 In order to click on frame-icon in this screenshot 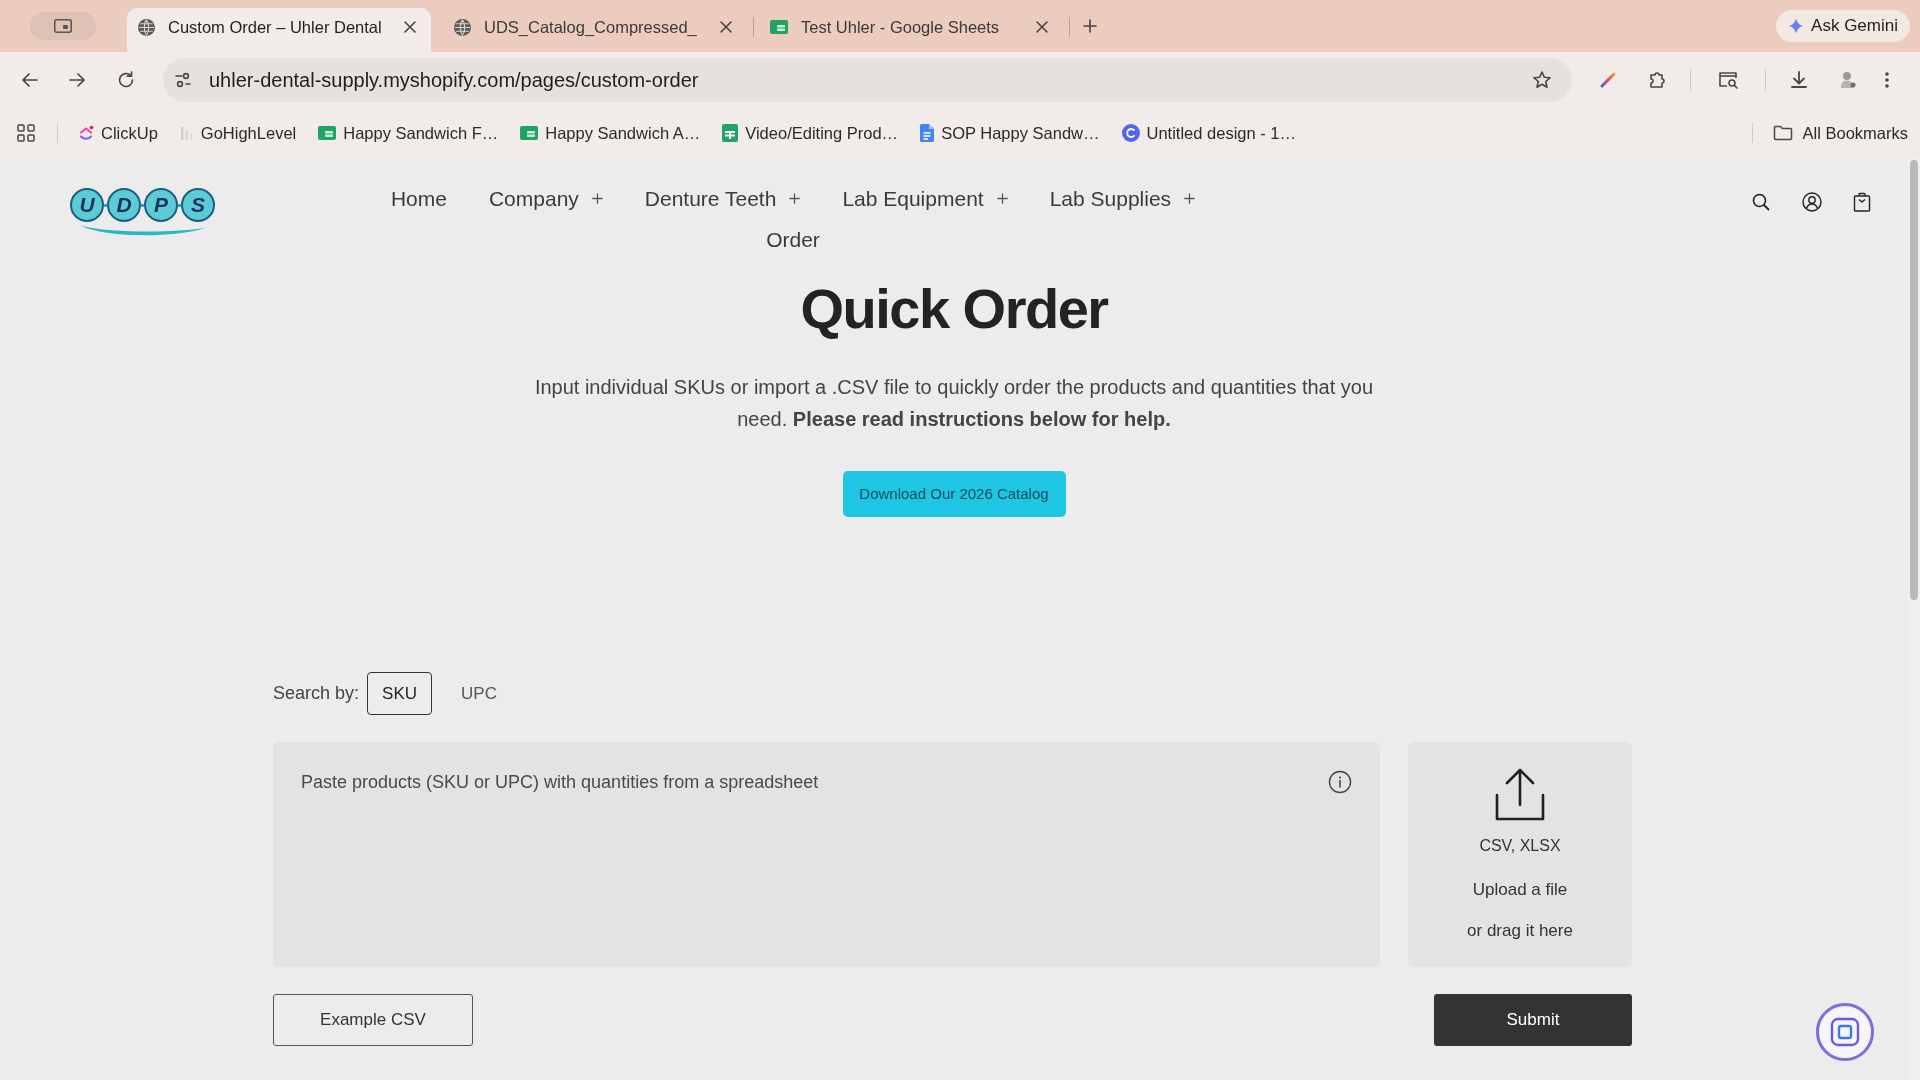, I will do `click(1845, 1032)`.